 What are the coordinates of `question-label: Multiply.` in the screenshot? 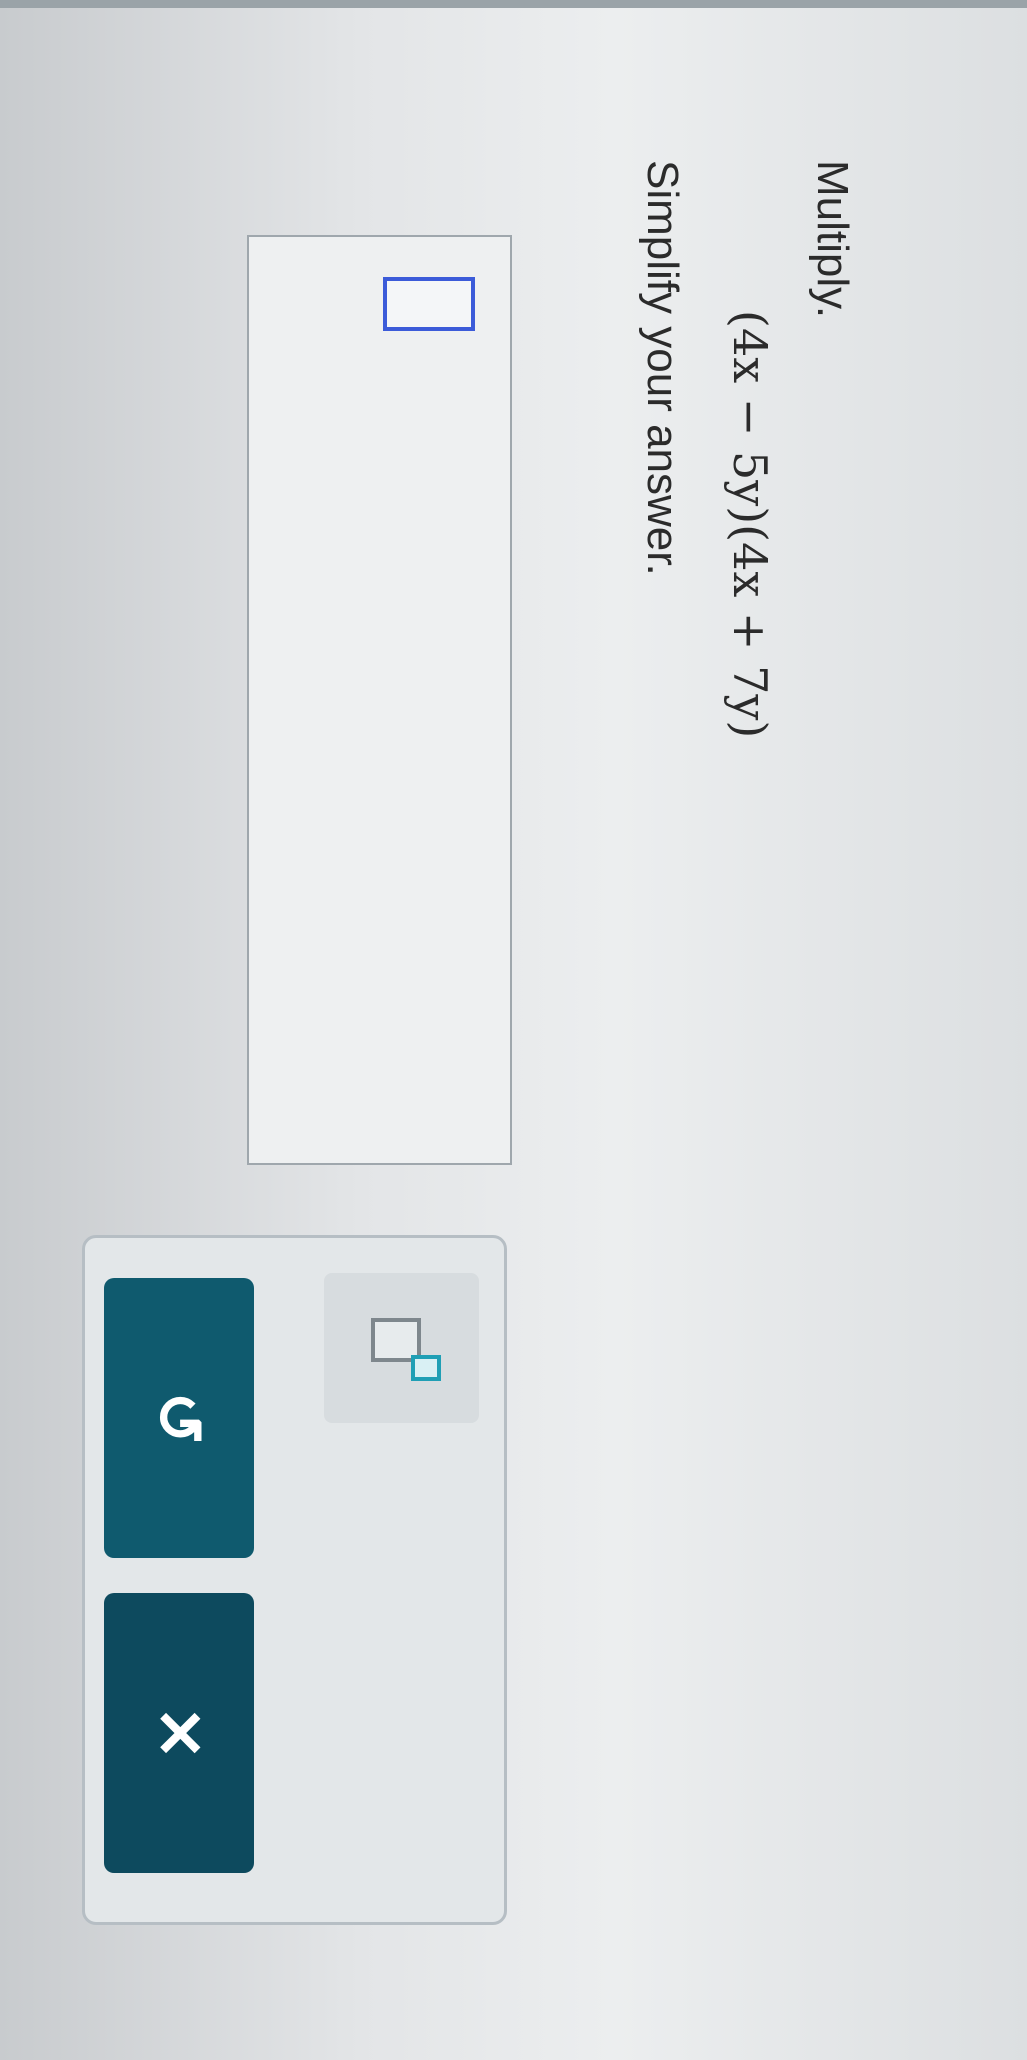 It's located at (832, 239).